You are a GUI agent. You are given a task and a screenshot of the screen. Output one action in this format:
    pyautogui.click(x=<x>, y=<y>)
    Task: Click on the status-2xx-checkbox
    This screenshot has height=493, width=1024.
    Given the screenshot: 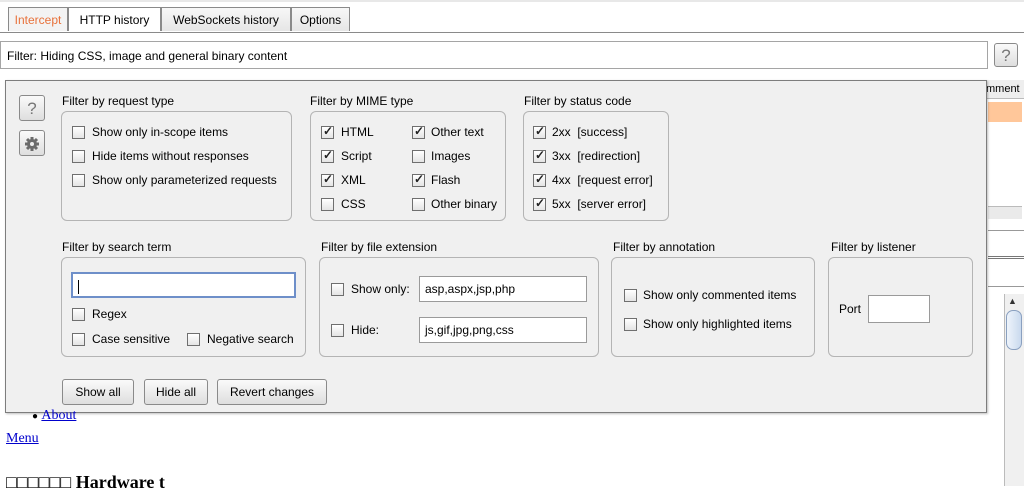 What is the action you would take?
    pyautogui.click(x=539, y=131)
    